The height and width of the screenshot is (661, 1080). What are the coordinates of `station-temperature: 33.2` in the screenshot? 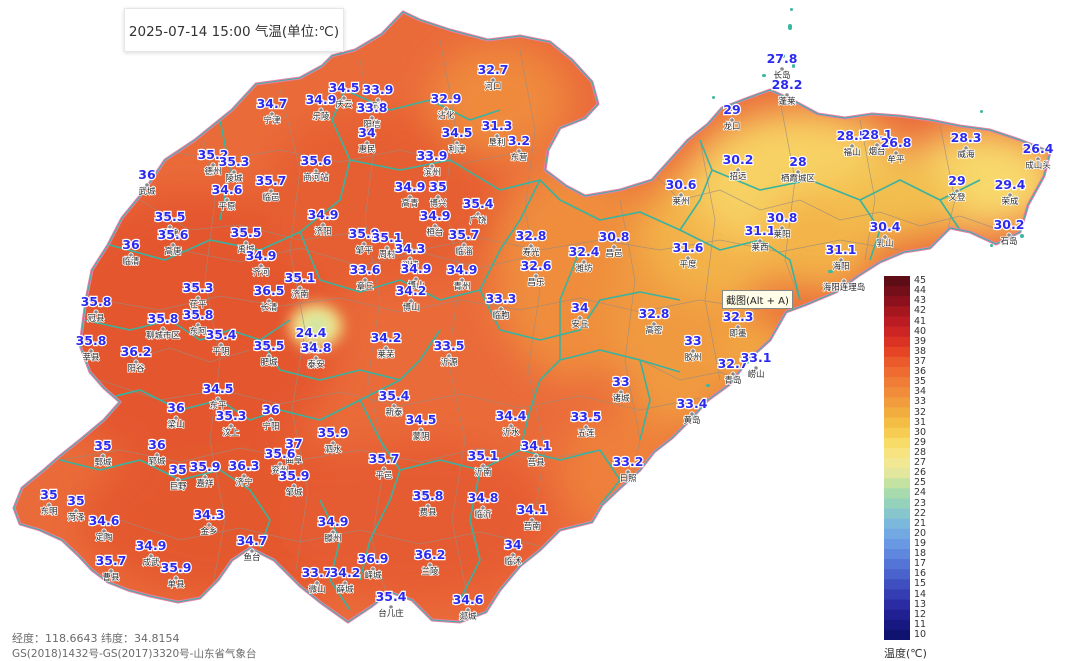 It's located at (628, 461).